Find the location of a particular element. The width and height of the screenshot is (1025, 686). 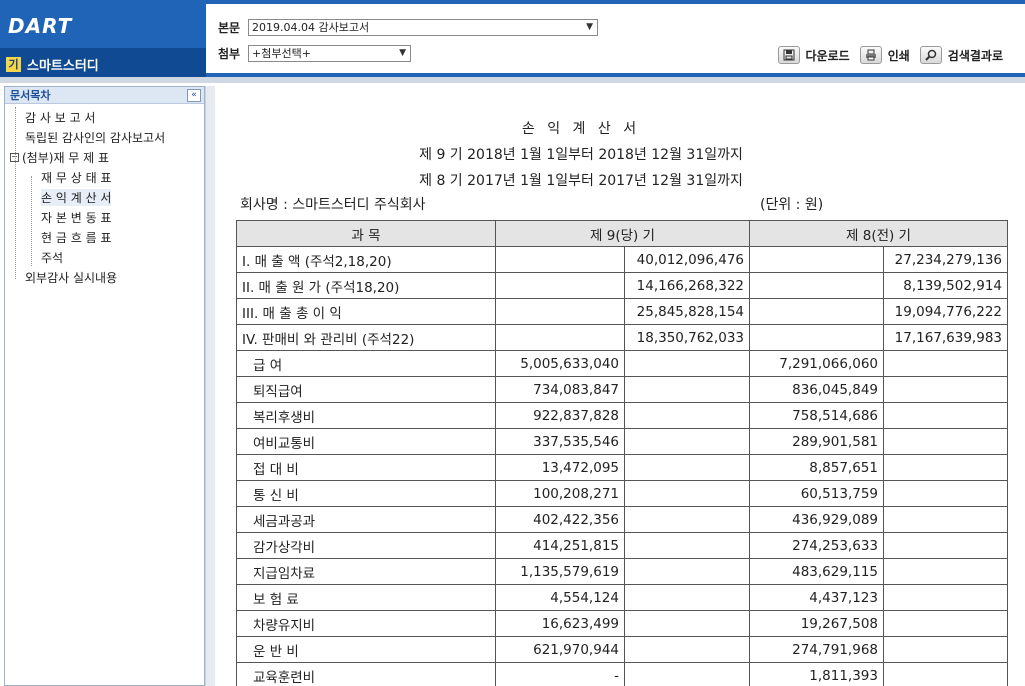

prior-detail-amount: 19,267,508 is located at coordinates (816, 623).